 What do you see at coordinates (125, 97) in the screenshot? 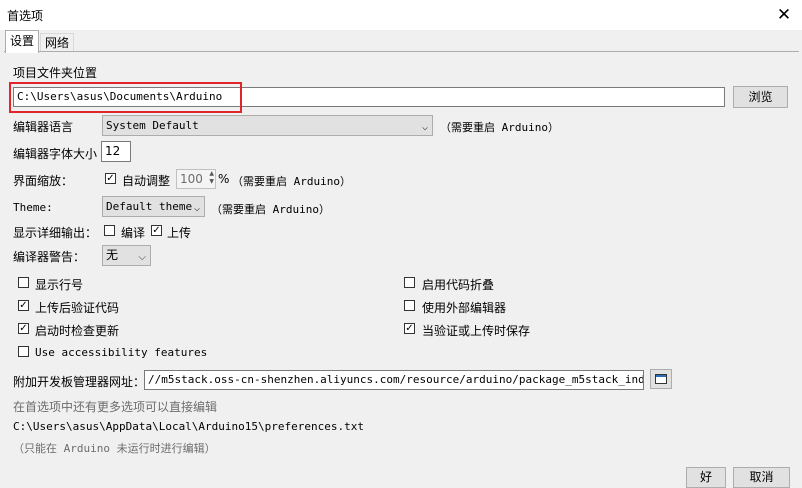
I see `highlight-box` at bounding box center [125, 97].